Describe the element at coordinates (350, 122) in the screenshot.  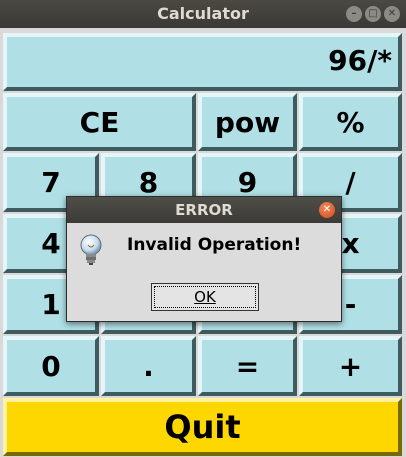
I see `percent-button: %` at that location.